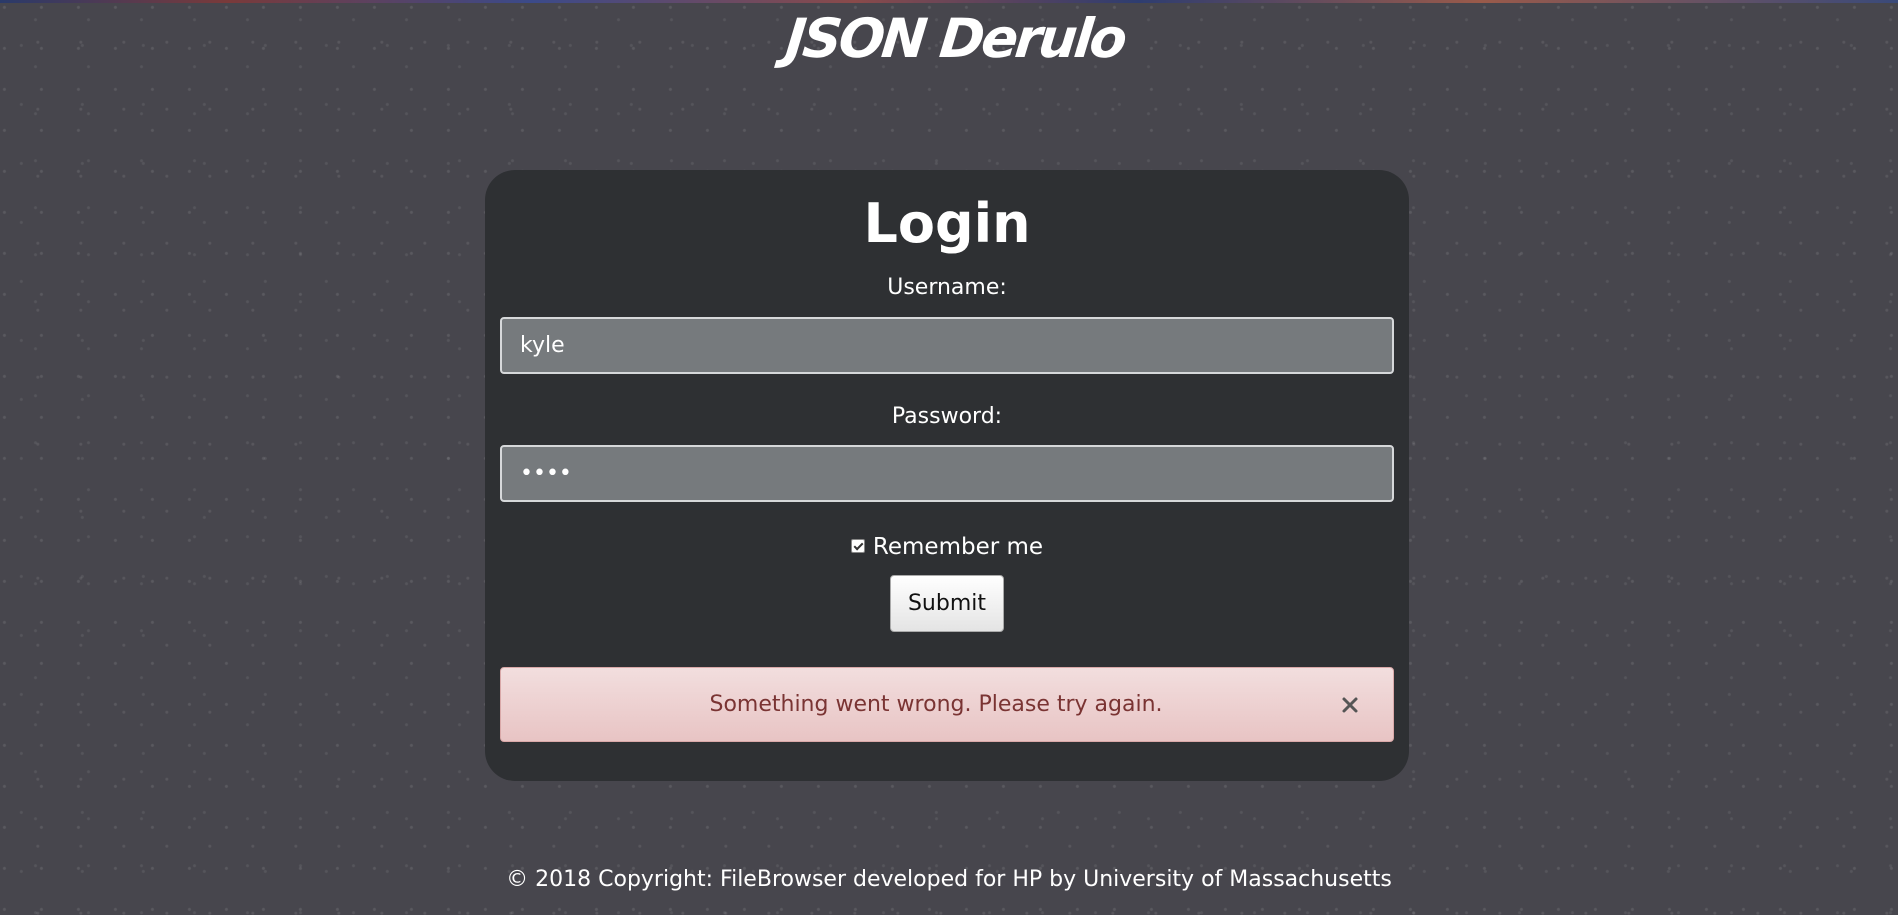 This screenshot has height=915, width=1898. What do you see at coordinates (936, 704) in the screenshot?
I see `alert-message: Something went wrong. Please try again.` at bounding box center [936, 704].